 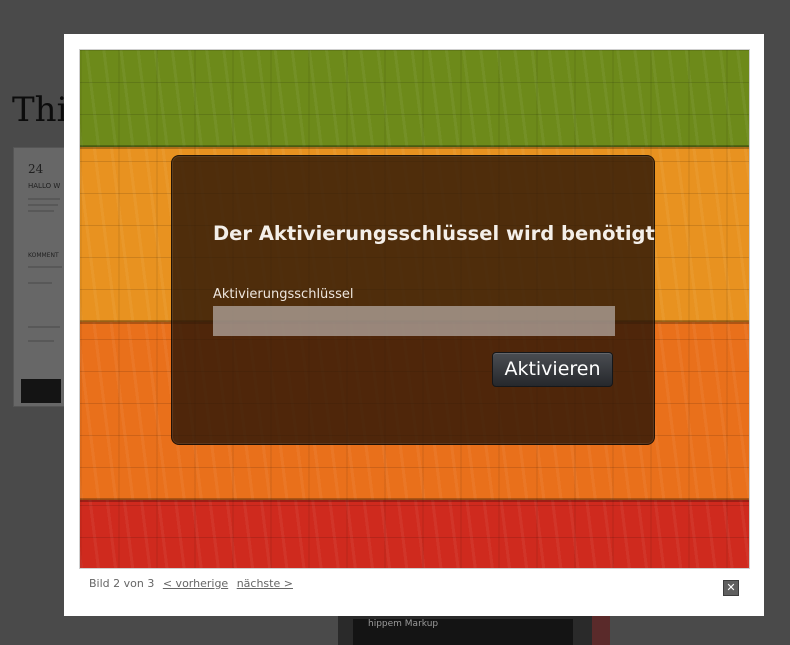 I want to click on lightbox-caption: Bild 2 von 3 < vorherige nächste >, so click(x=191, y=583).